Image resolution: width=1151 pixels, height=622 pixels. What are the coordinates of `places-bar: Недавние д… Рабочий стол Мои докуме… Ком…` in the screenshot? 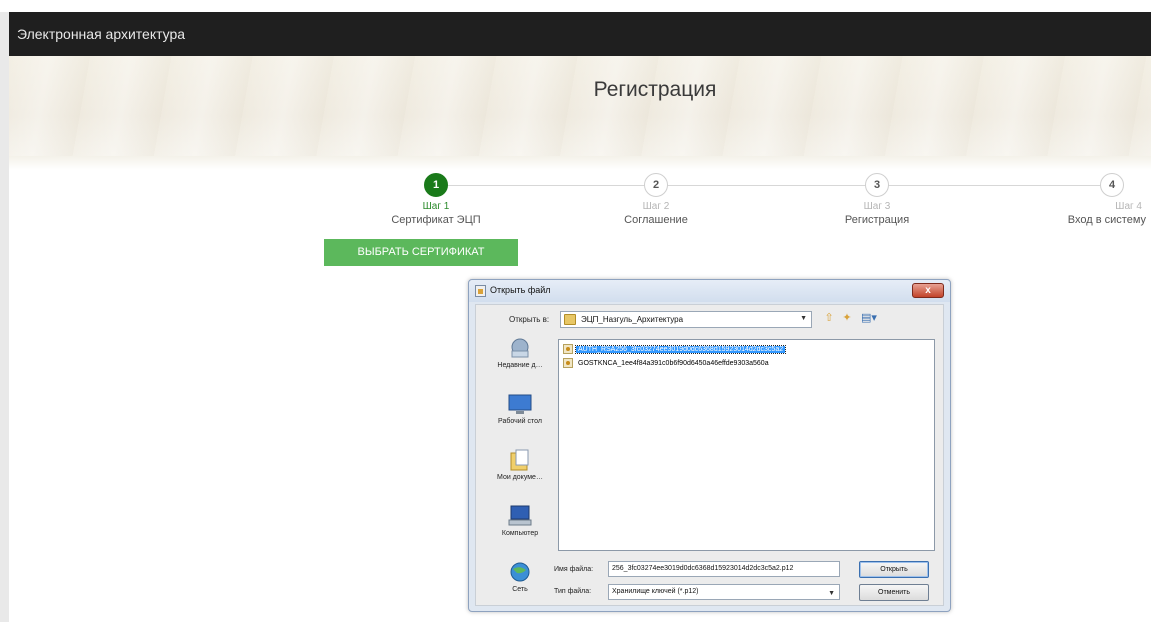 It's located at (520, 469).